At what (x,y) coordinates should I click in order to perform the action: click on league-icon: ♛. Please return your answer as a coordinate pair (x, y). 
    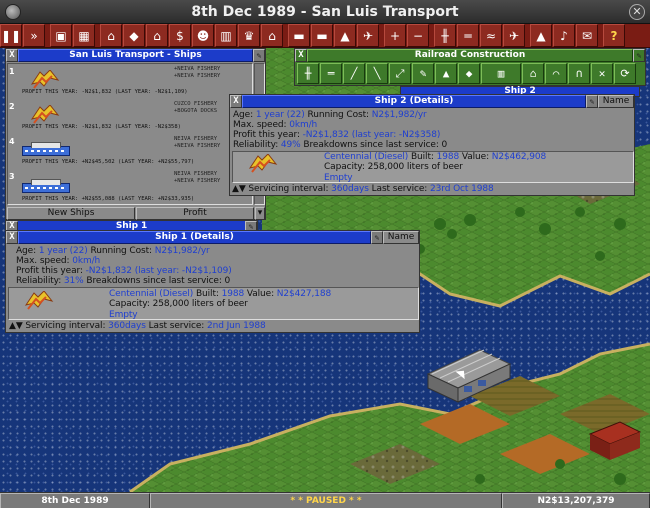
    Looking at the image, I should click on (249, 35).